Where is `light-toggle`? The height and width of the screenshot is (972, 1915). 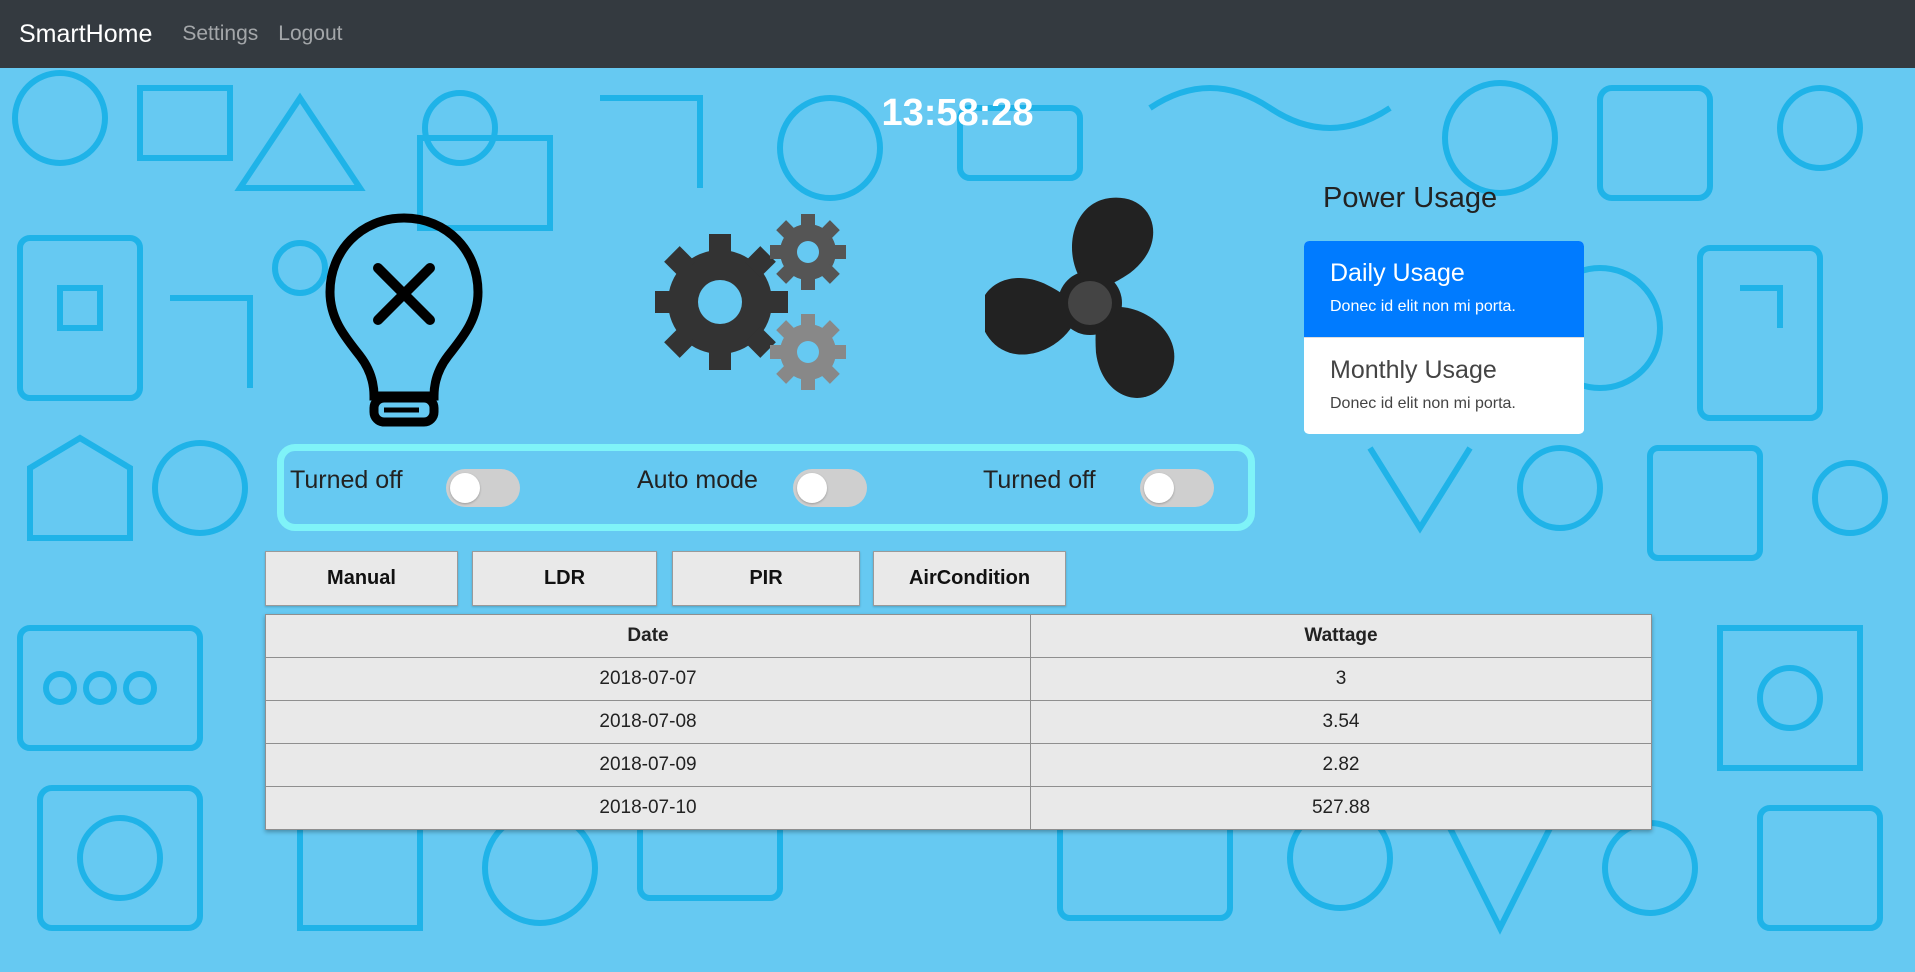
light-toggle is located at coordinates (483, 488).